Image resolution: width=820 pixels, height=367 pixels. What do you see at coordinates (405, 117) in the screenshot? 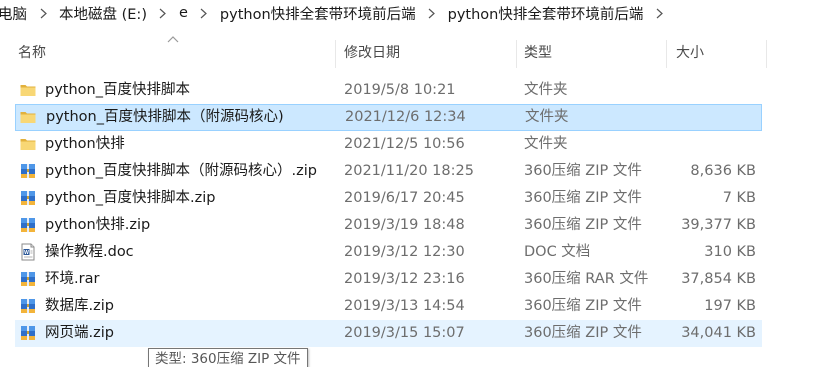
I see `file-modified-date: 2021/12/6 12:34` at bounding box center [405, 117].